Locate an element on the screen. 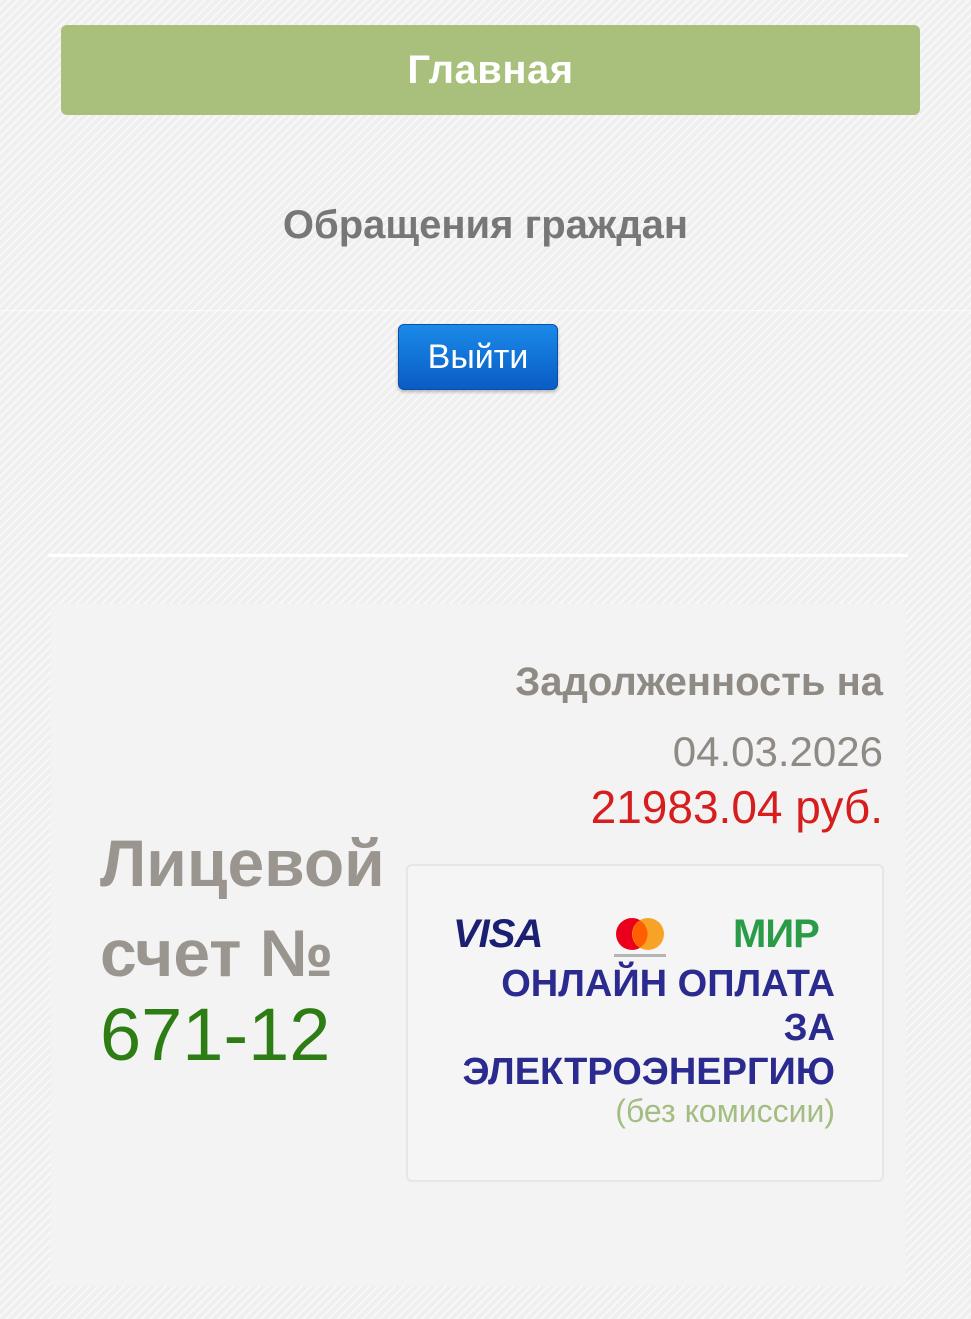 The height and width of the screenshot is (1319, 971). nav-main-label: Главная is located at coordinates (490, 69).